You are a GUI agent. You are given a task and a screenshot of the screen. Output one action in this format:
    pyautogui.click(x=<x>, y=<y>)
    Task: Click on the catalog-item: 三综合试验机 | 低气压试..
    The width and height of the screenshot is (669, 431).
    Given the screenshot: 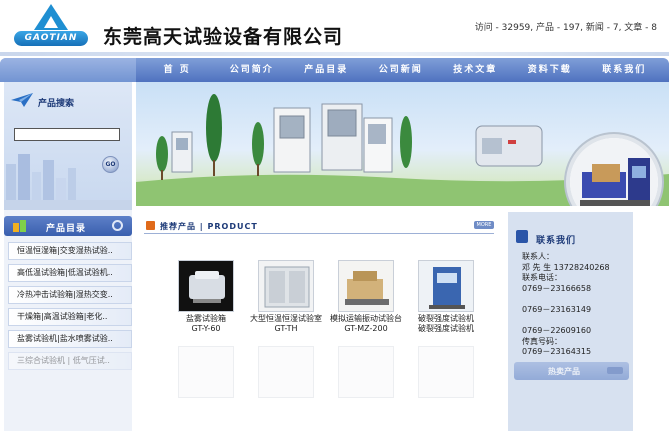 What is the action you would take?
    pyautogui.click(x=70, y=361)
    